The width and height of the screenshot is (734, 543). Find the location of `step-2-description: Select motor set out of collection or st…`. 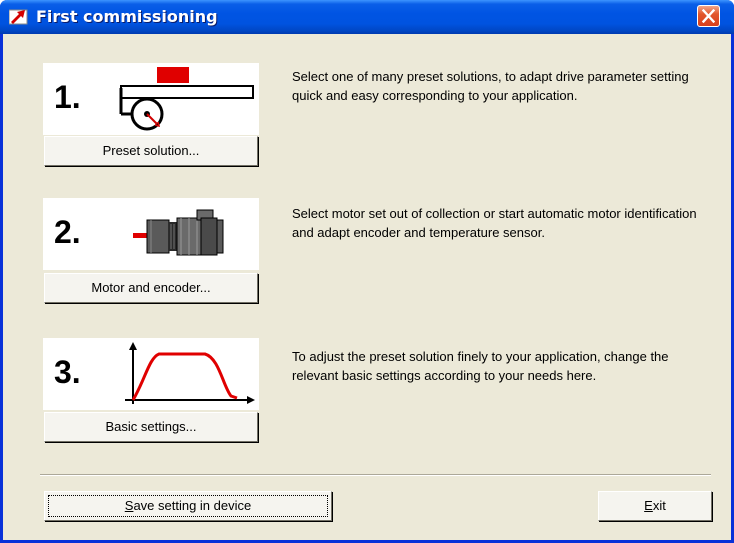

step-2-description: Select motor set out of collection or st… is located at coordinates (494, 223).